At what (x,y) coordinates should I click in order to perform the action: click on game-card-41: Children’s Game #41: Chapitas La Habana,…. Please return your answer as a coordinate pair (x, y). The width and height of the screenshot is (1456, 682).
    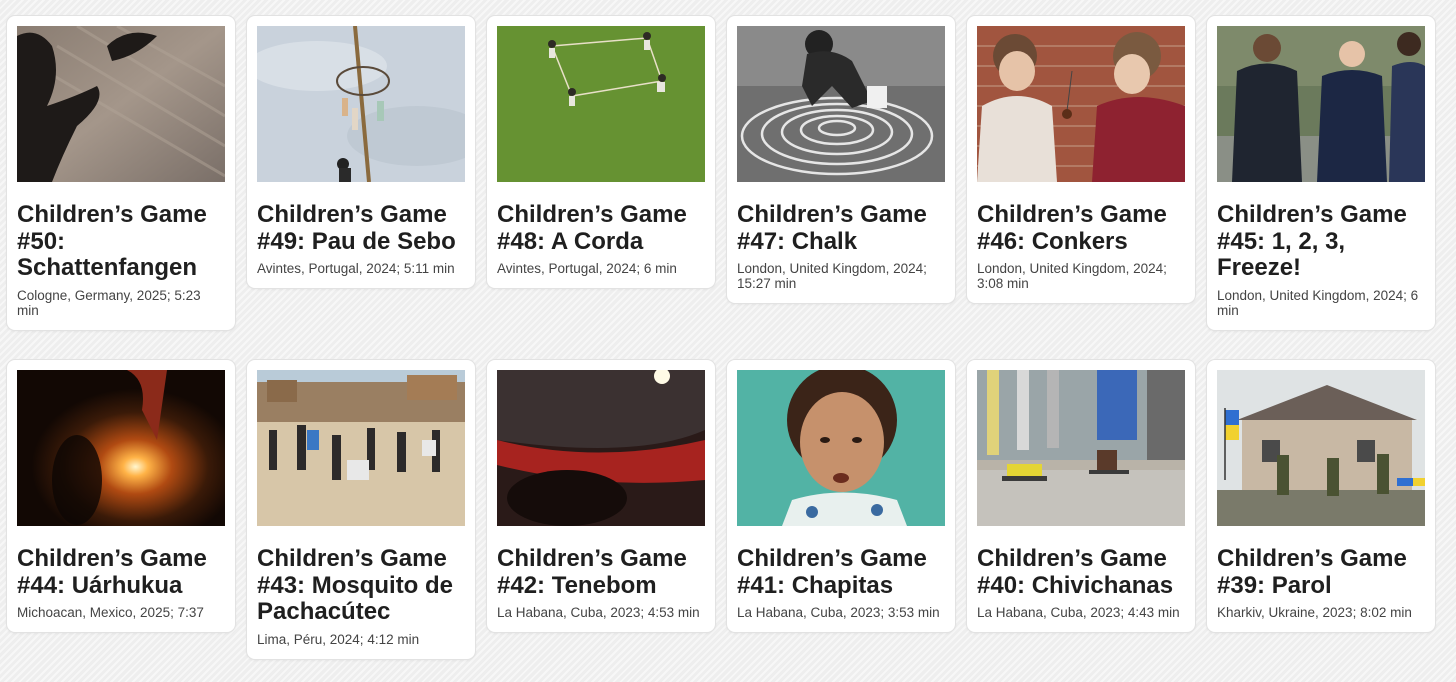
    Looking at the image, I should click on (841, 496).